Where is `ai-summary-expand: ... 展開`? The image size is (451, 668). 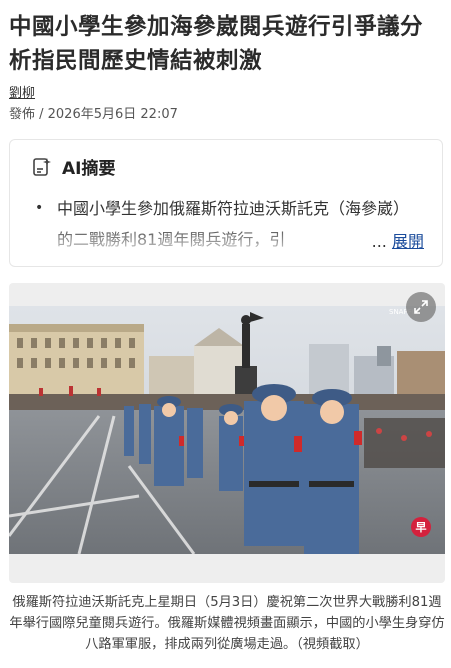 ai-summary-expand: ... 展開 is located at coordinates (395, 240).